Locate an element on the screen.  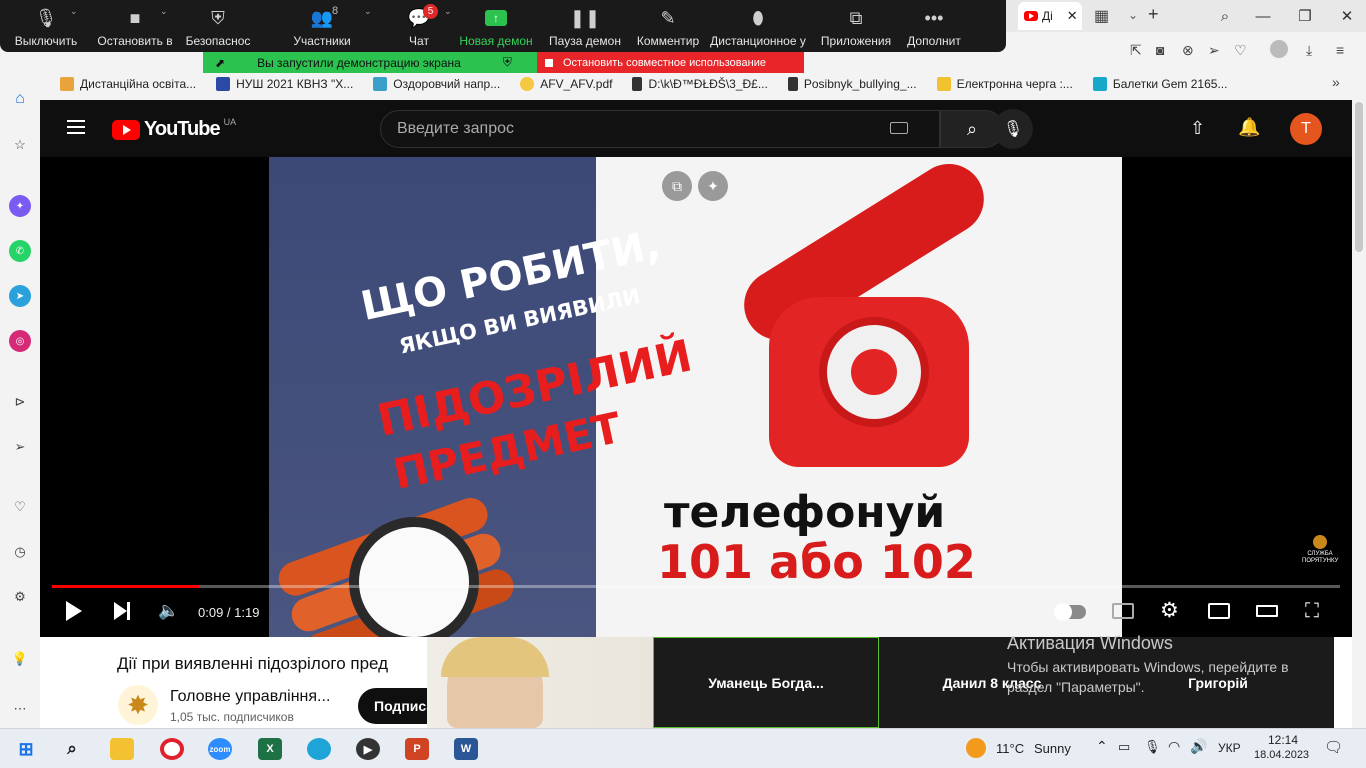
history-icon: ◷ is located at coordinates (20, 552).